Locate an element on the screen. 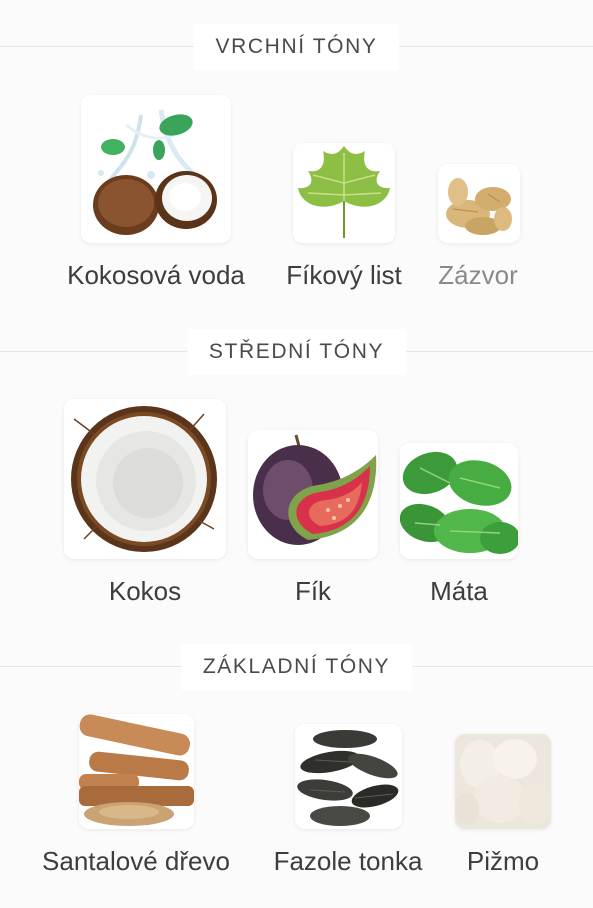  note-label: Kokosová voda is located at coordinates (156, 275).